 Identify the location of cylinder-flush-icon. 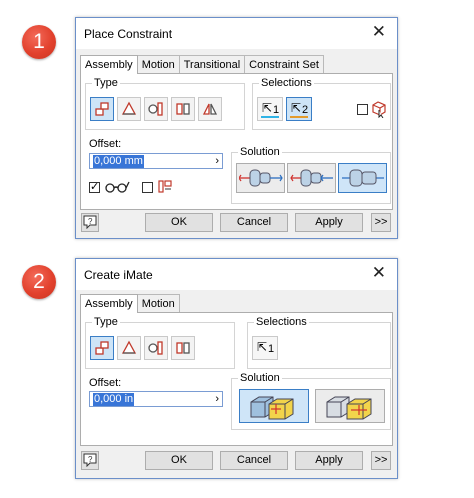
(311, 178).